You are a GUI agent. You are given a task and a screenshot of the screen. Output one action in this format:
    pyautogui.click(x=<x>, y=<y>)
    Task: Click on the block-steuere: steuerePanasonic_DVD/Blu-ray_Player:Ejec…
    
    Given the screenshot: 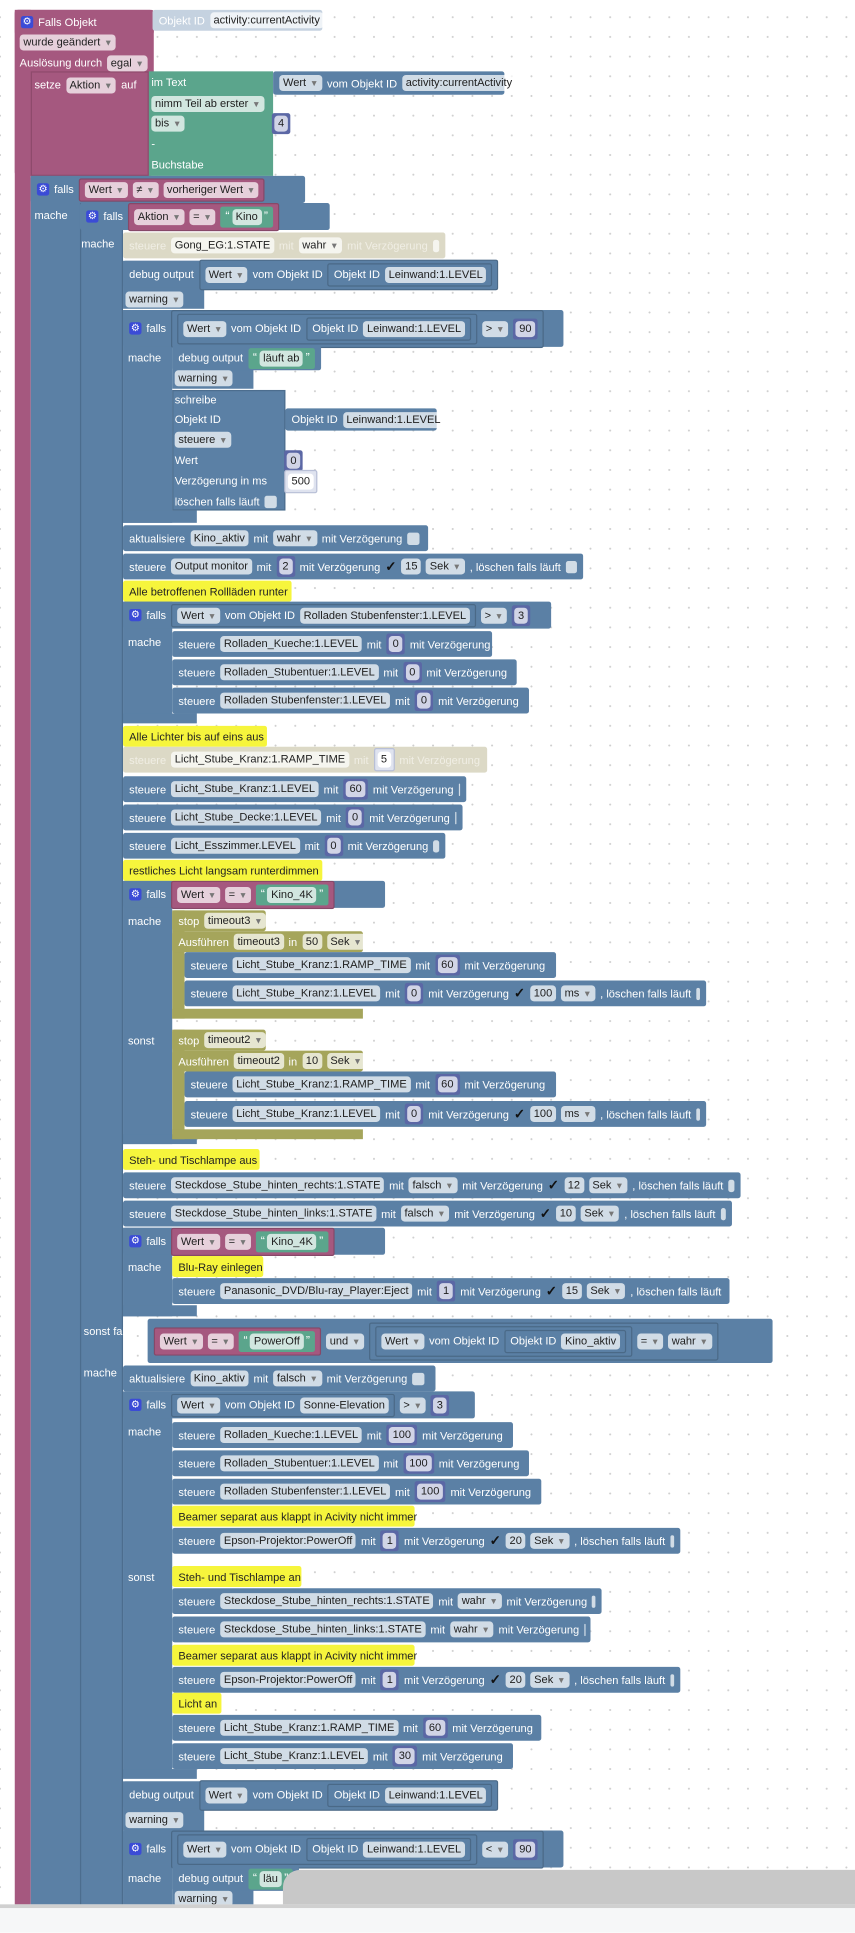 What is the action you would take?
    pyautogui.click(x=450, y=1291)
    